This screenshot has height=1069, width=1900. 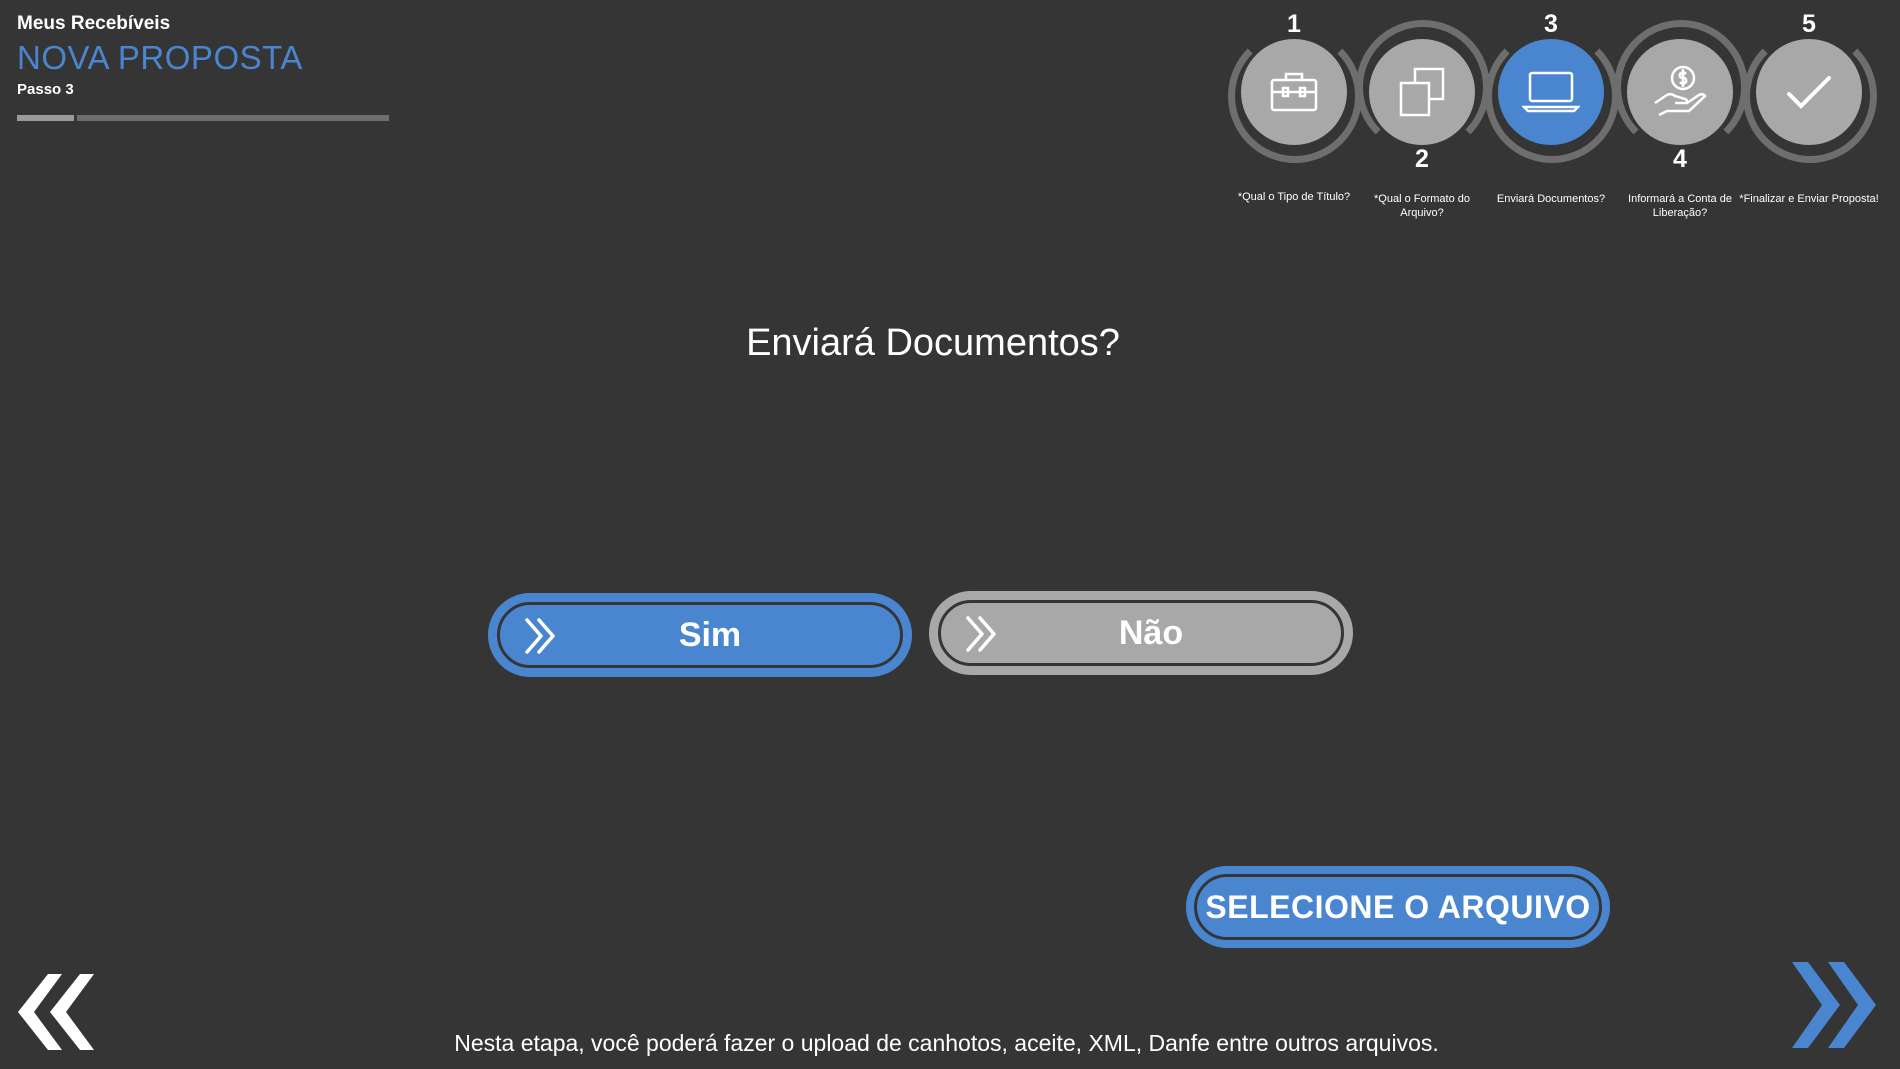 What do you see at coordinates (1294, 197) in the screenshot?
I see `step-caption: *Qual o Tipo de Título?` at bounding box center [1294, 197].